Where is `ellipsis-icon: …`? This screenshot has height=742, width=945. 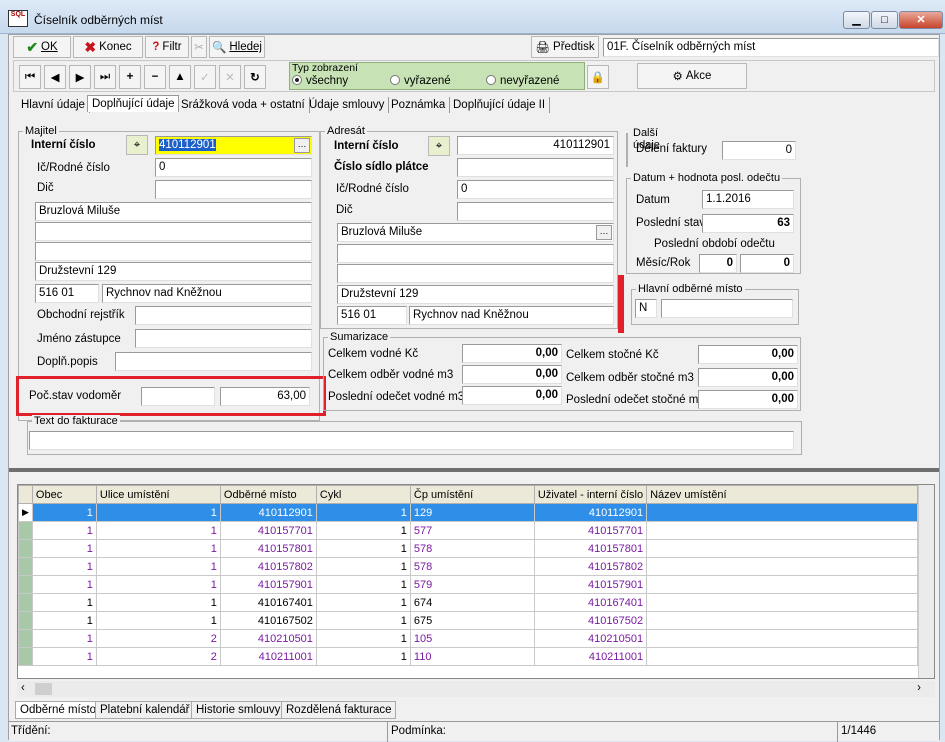
ellipsis-icon: … is located at coordinates (302, 145).